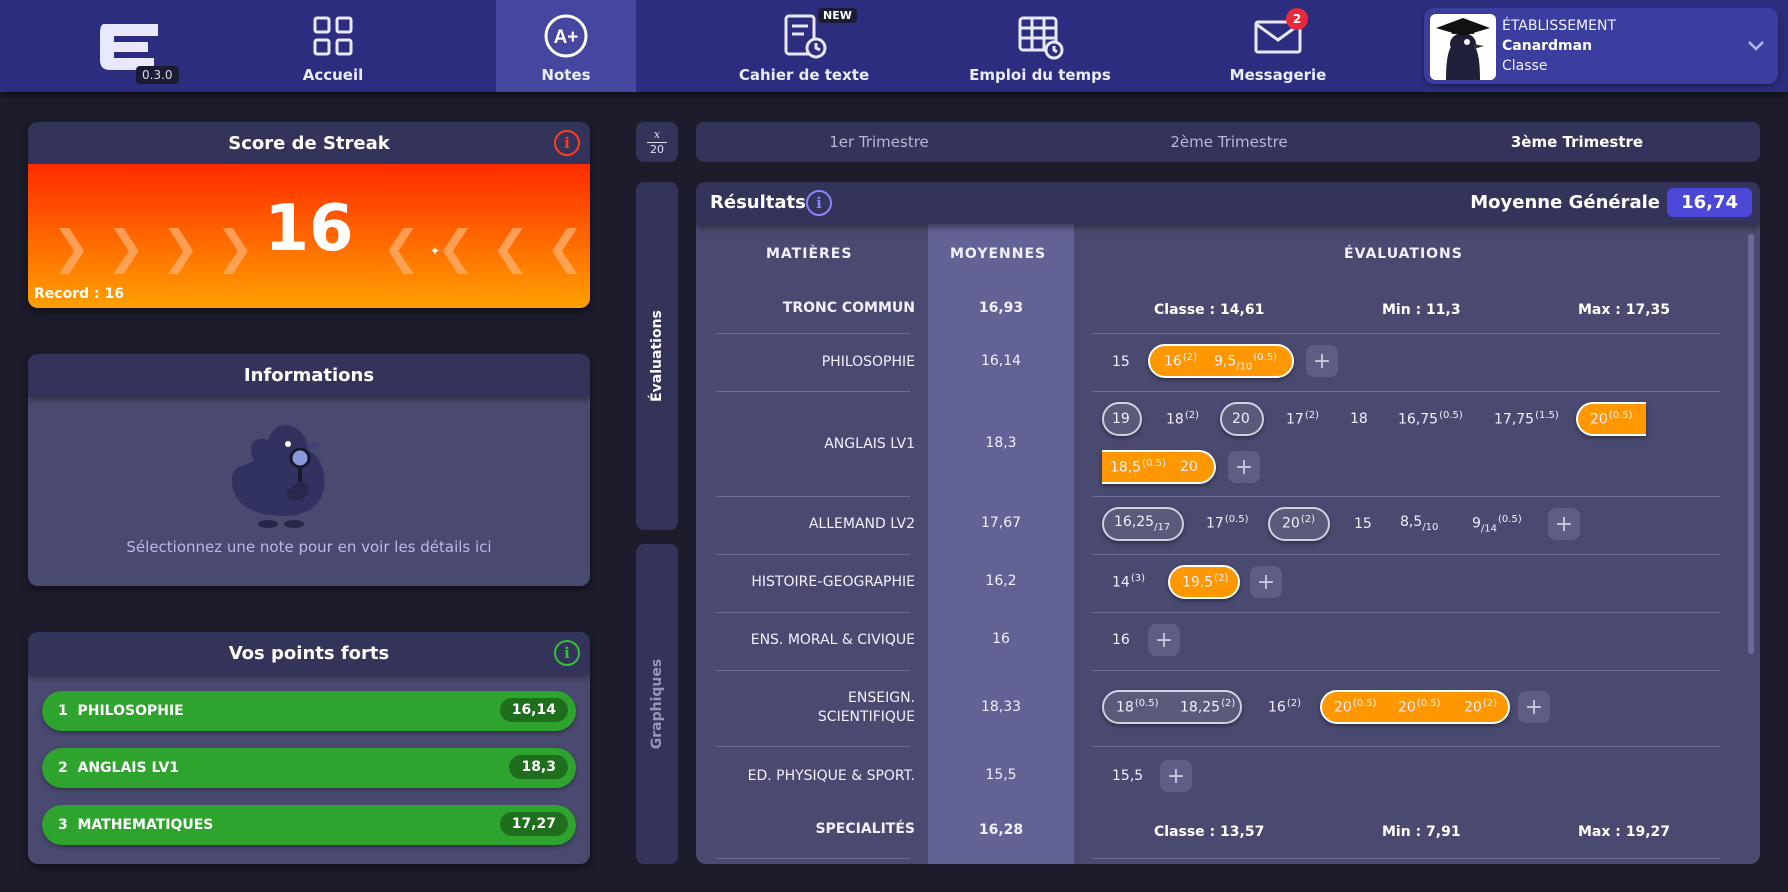  I want to click on strength-item: 2 ANGLAIS LV1 18,3, so click(309, 768).